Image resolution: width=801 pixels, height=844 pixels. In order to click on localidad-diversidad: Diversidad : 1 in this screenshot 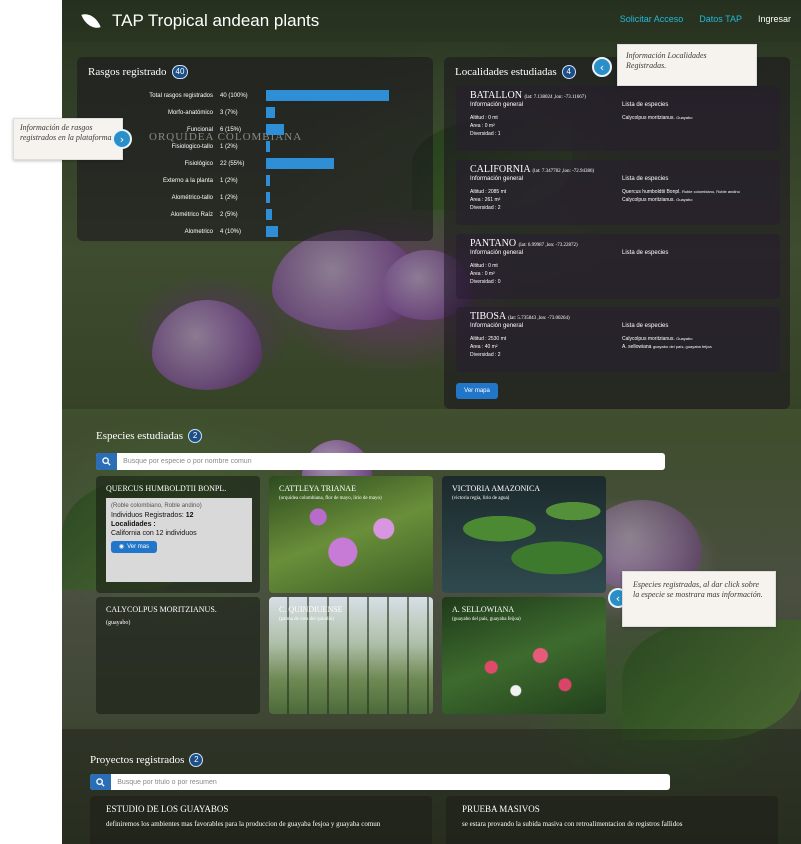, I will do `click(485, 134)`.